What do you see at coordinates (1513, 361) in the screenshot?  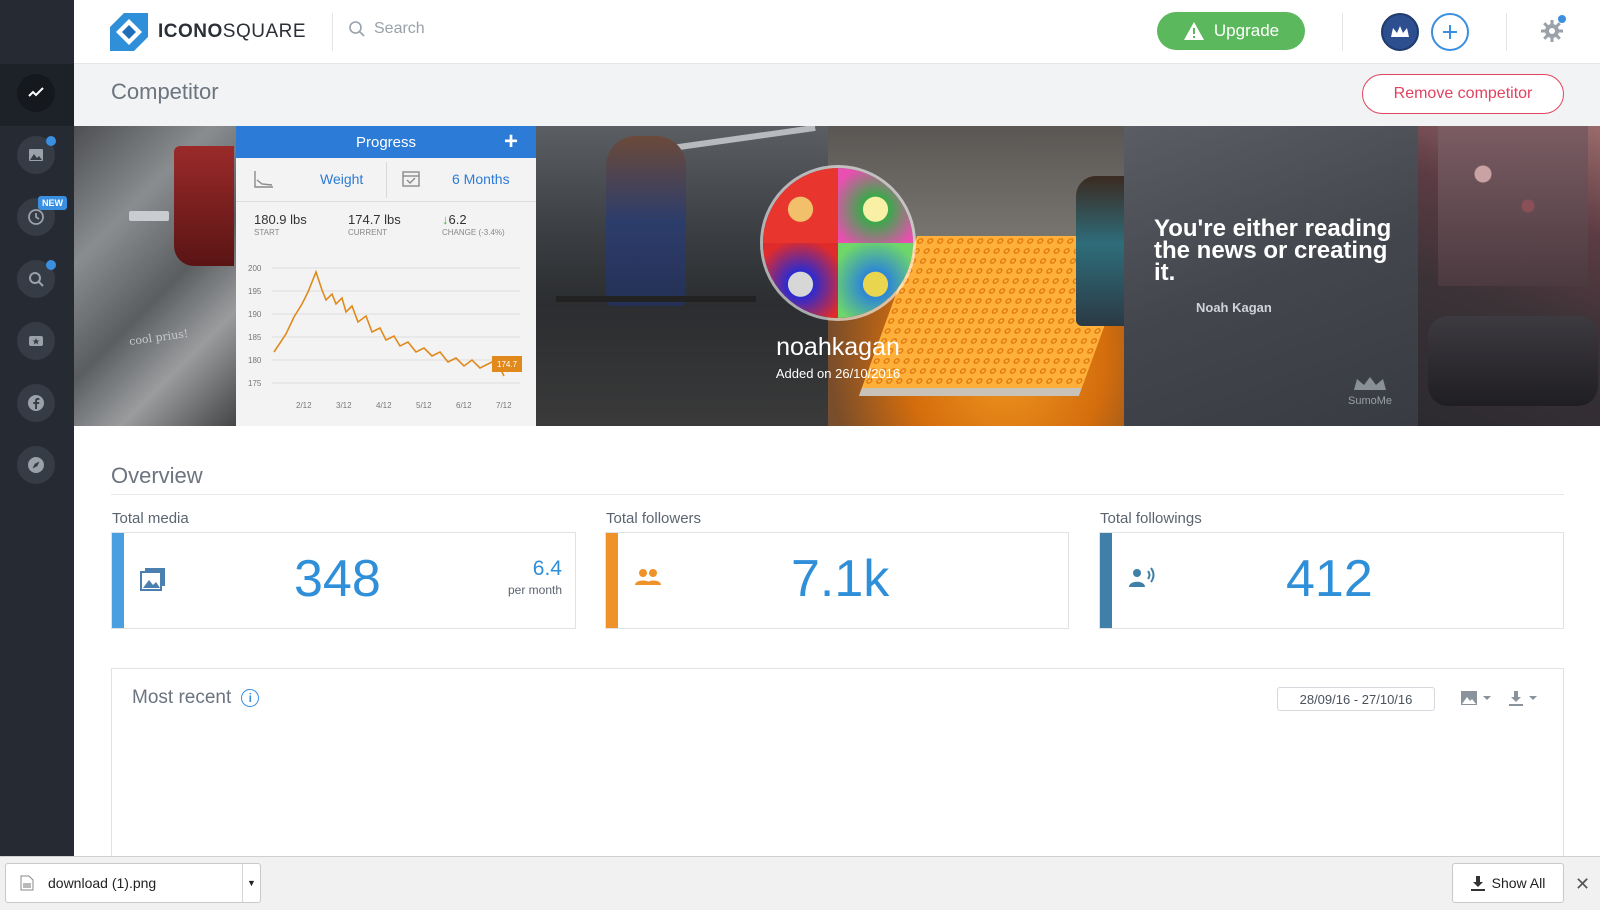 I see `climbers-group` at bounding box center [1513, 361].